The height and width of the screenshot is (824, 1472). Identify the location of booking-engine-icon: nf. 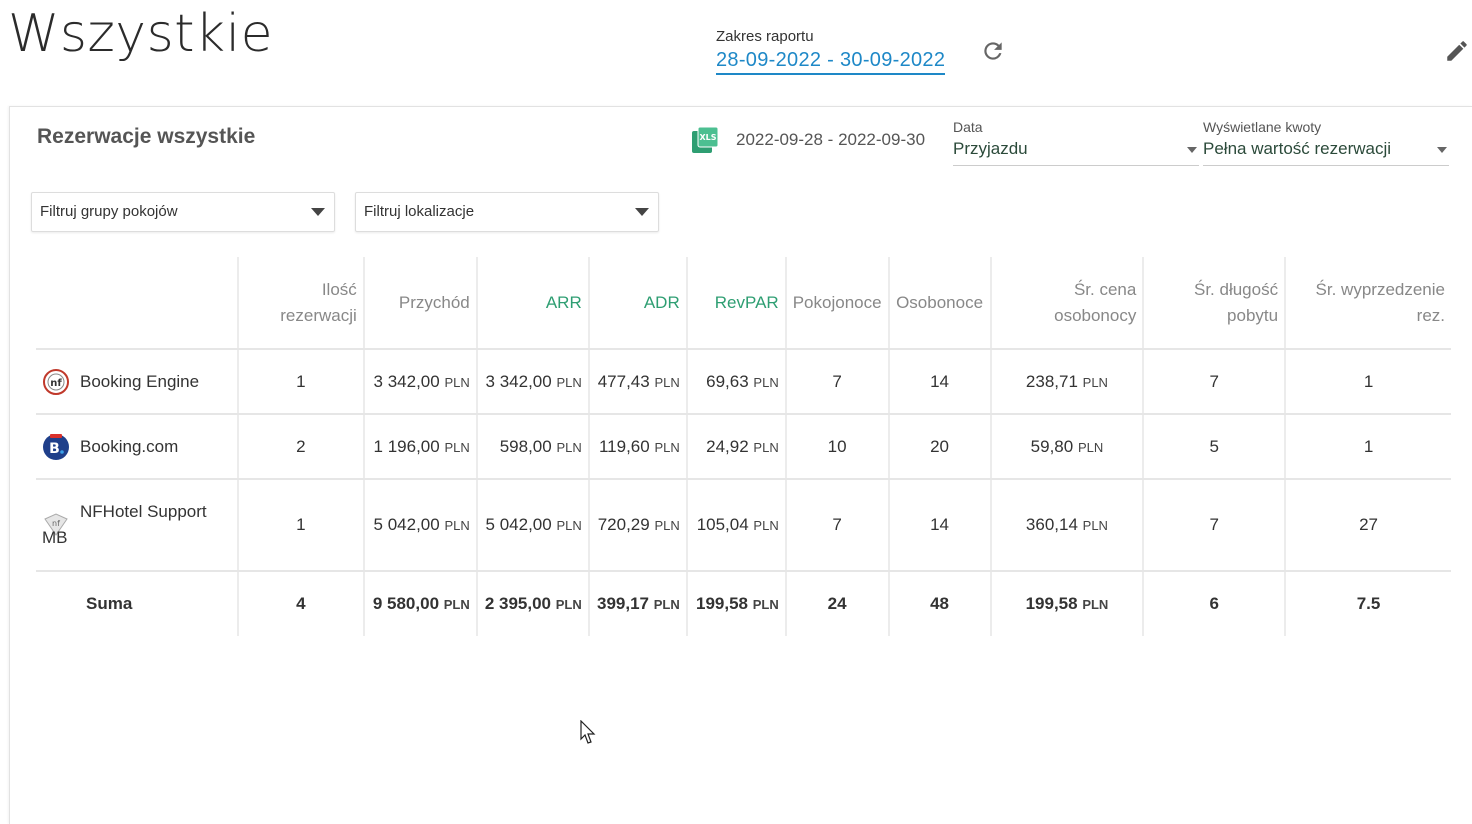
(56, 381).